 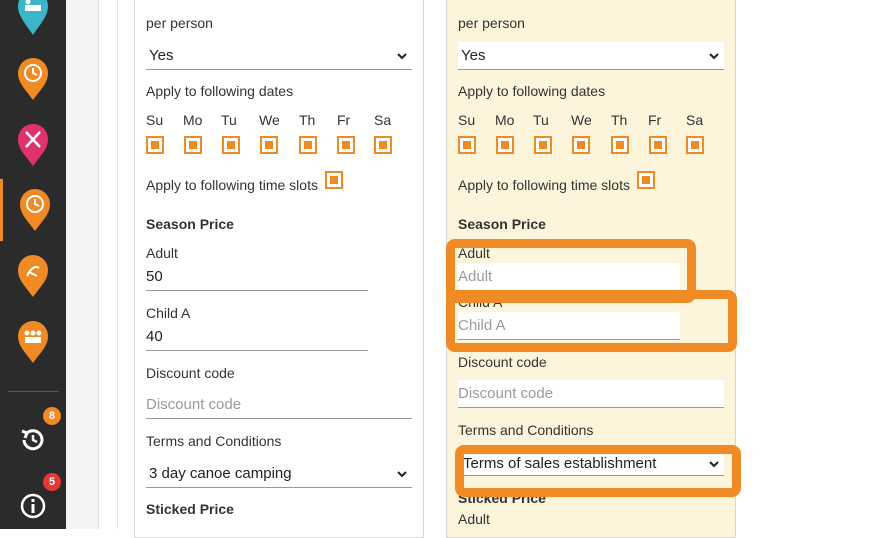 I want to click on child-a-price-input: 40, so click(x=257, y=337).